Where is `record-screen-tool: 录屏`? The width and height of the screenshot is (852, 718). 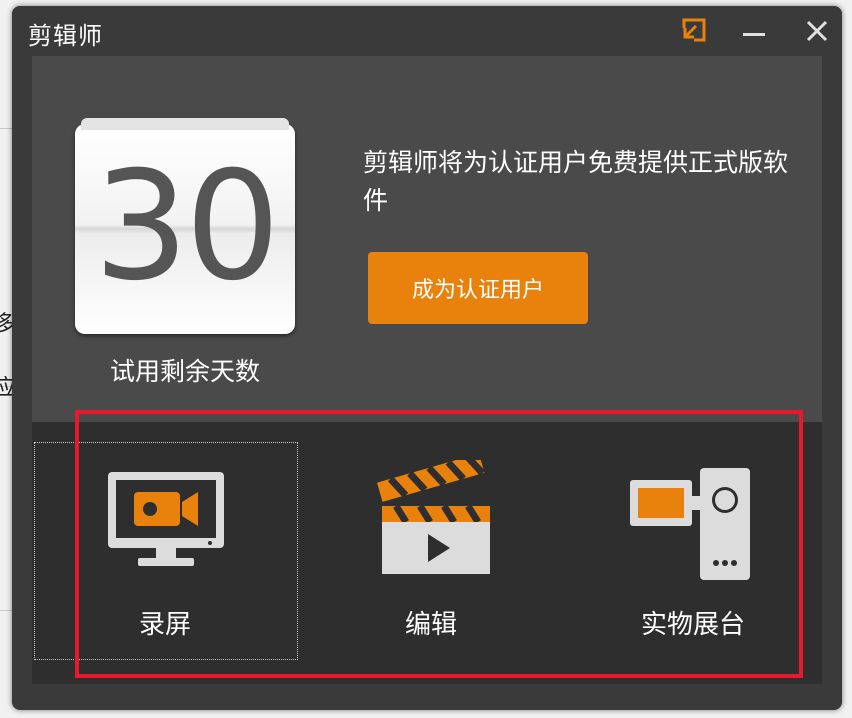
record-screen-tool: 录屏 is located at coordinates (165, 553).